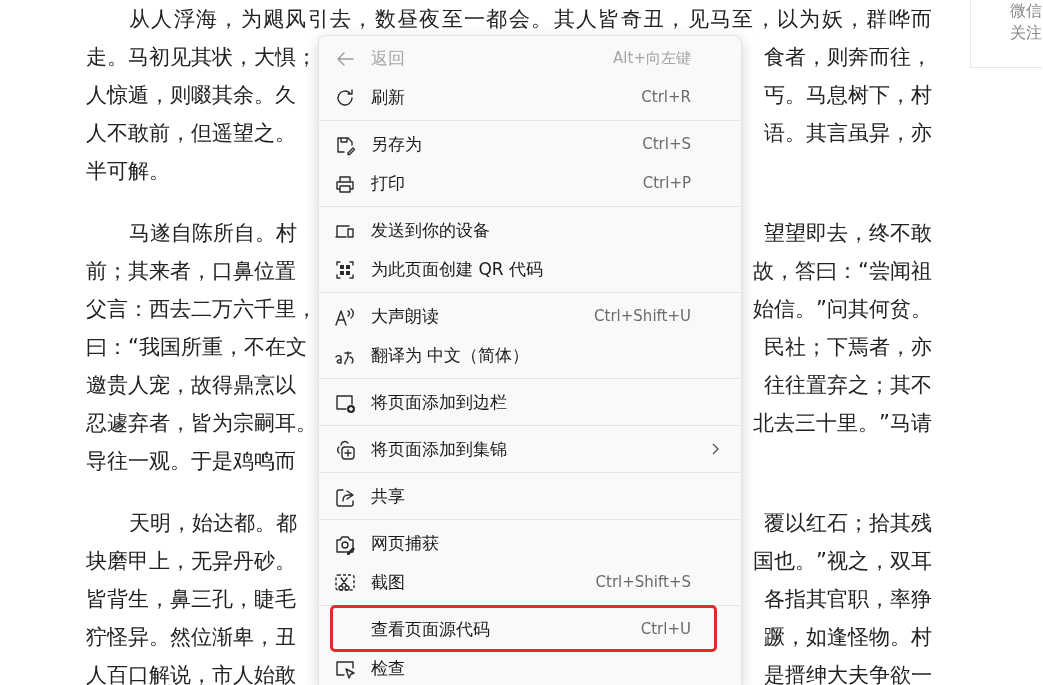 This screenshot has width=1043, height=685. Describe the element at coordinates (201, 309) in the screenshot. I see `article-text: 父言：西去二万六千里，` at that location.